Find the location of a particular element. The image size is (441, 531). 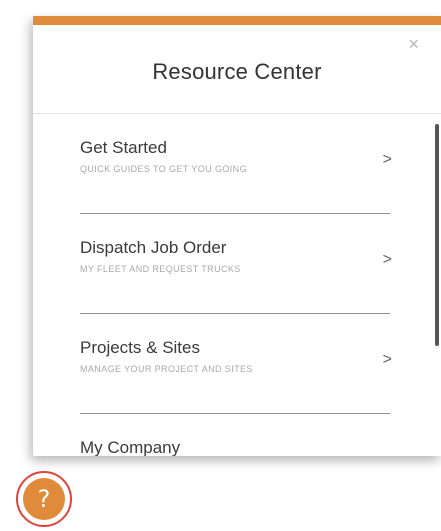

resource-item-title: Dispatch Job Order is located at coordinates (153, 247).